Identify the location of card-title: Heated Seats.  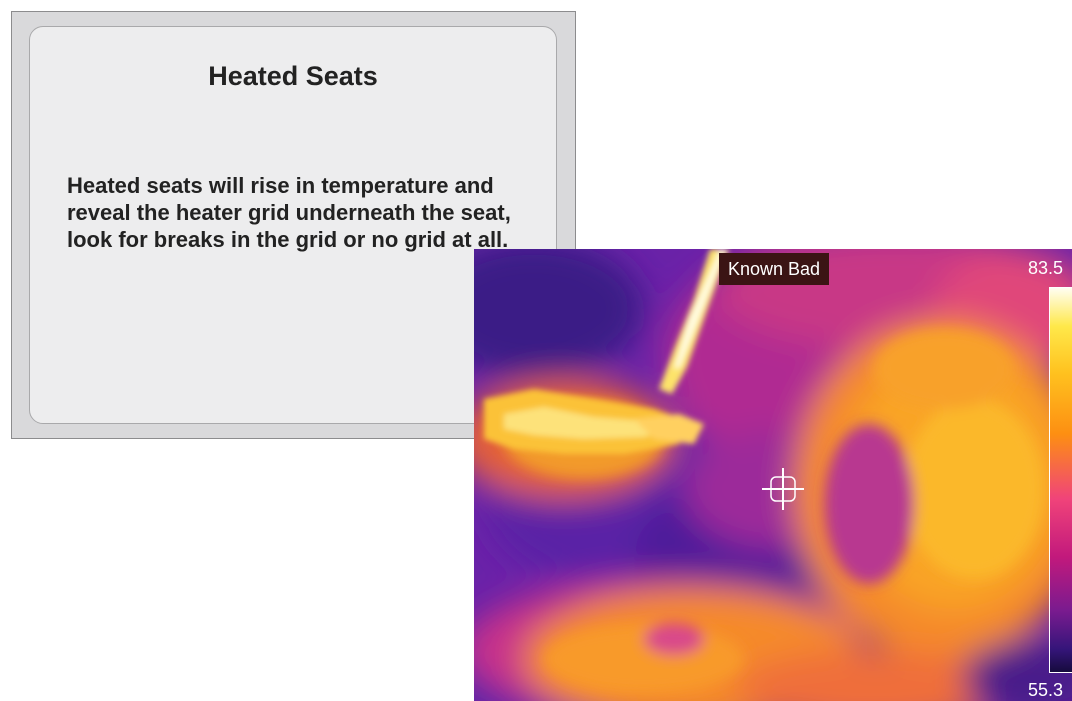
(293, 76).